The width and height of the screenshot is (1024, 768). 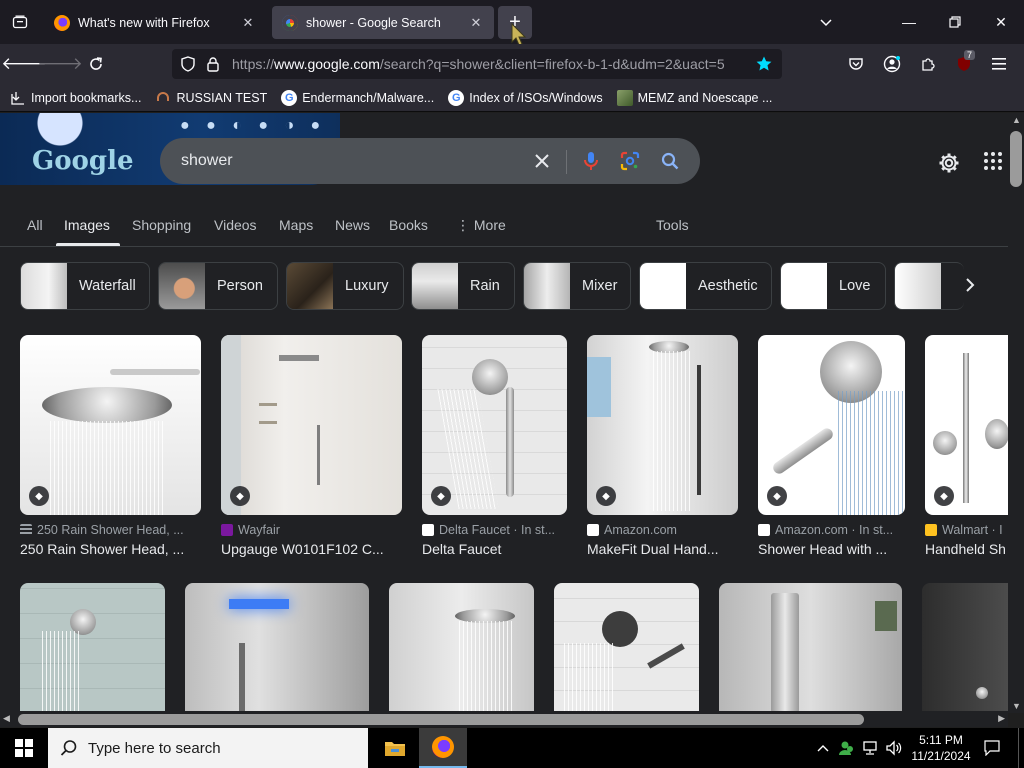 I want to click on settings-button, so click(x=949, y=163).